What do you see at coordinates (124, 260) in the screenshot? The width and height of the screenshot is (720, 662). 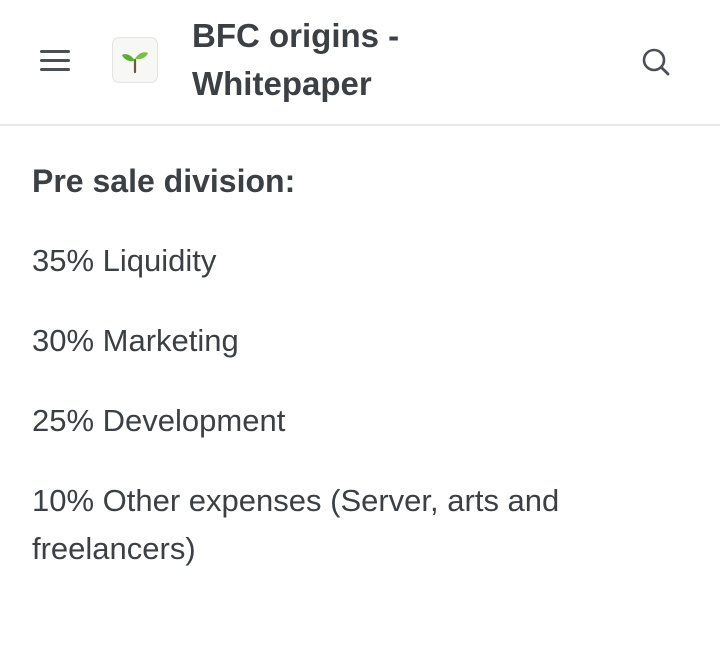 I see `list-item: 35% Liquidity` at bounding box center [124, 260].